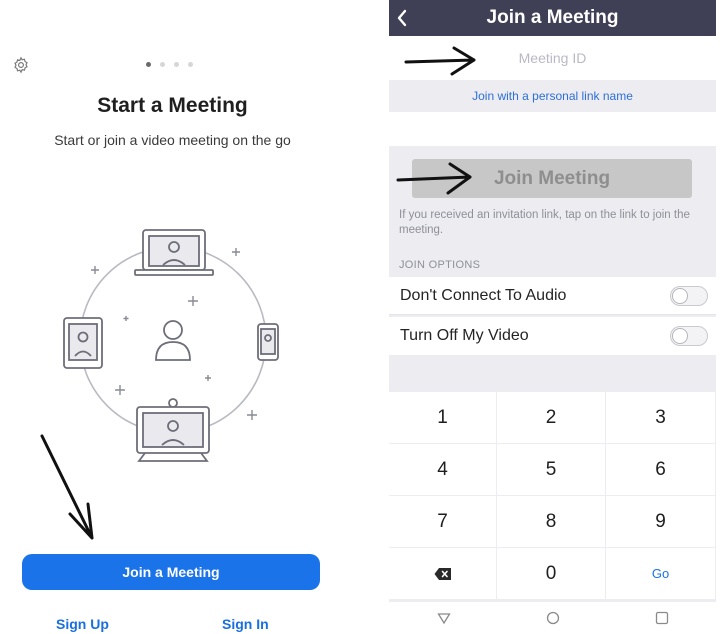 Image resolution: width=724 pixels, height=634 pixels. Describe the element at coordinates (689, 296) in the screenshot. I see `audio-toggle` at that location.